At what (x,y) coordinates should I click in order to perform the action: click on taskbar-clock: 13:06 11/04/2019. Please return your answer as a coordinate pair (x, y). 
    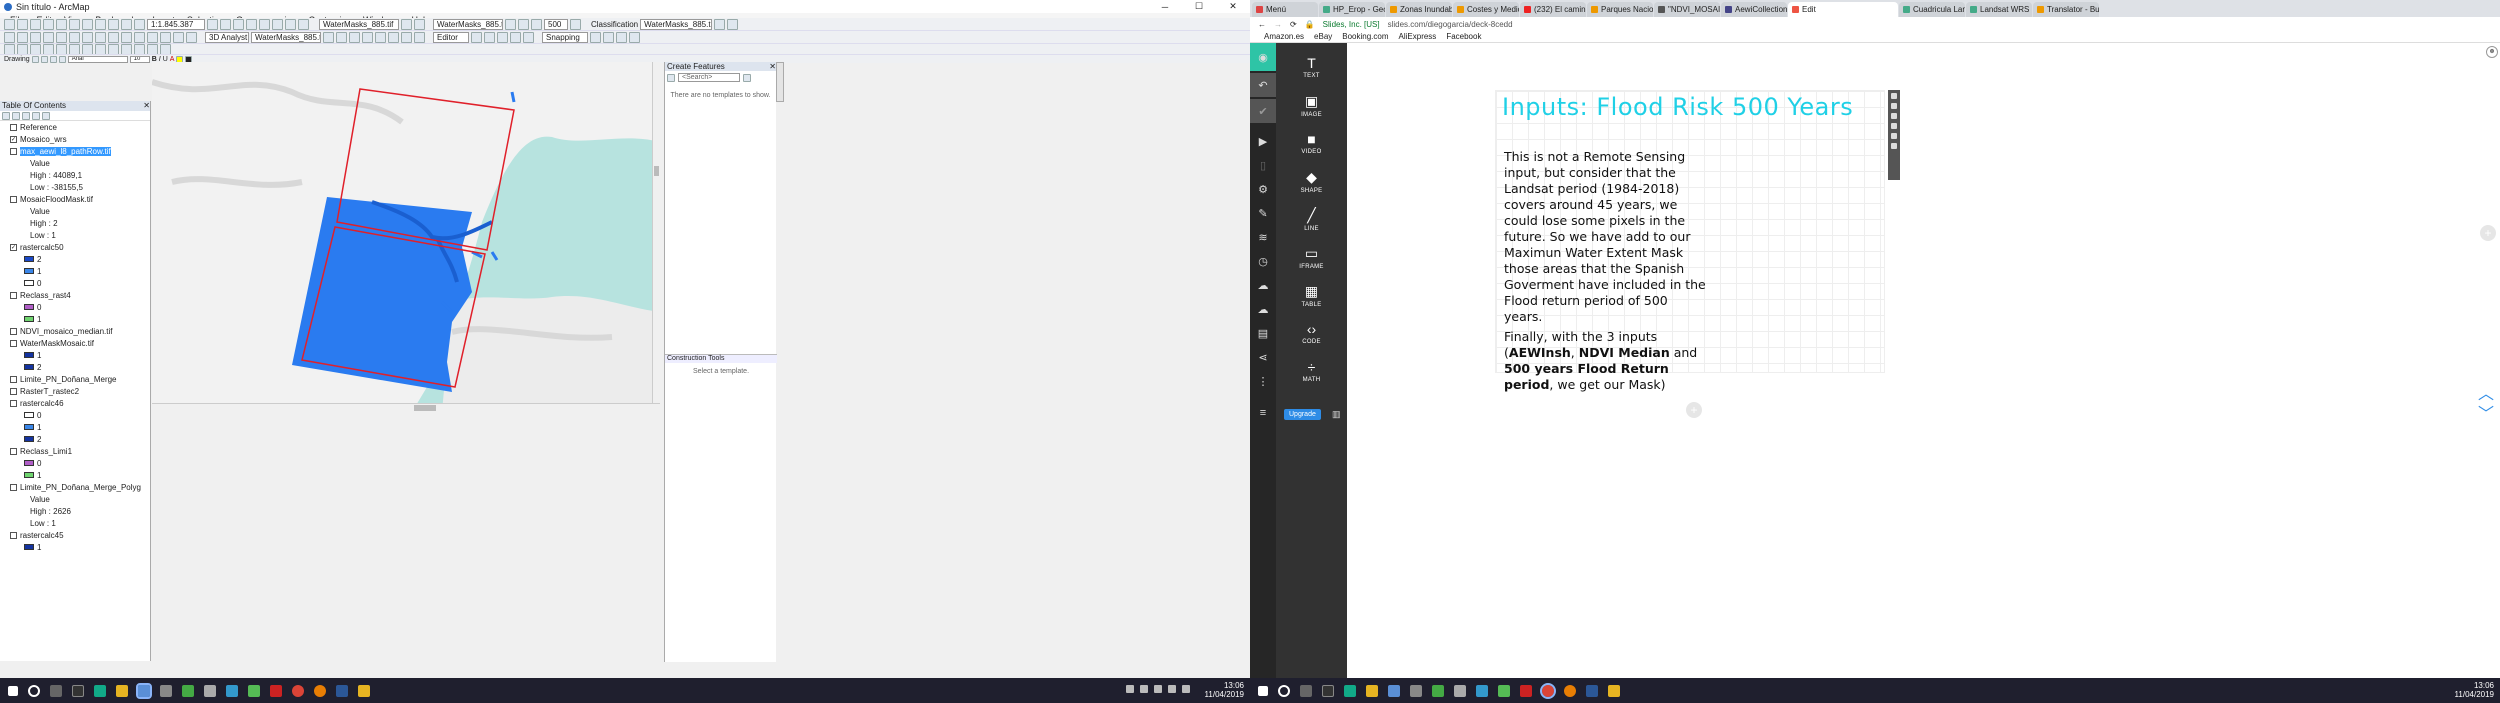
    Looking at the image, I should click on (2474, 690).